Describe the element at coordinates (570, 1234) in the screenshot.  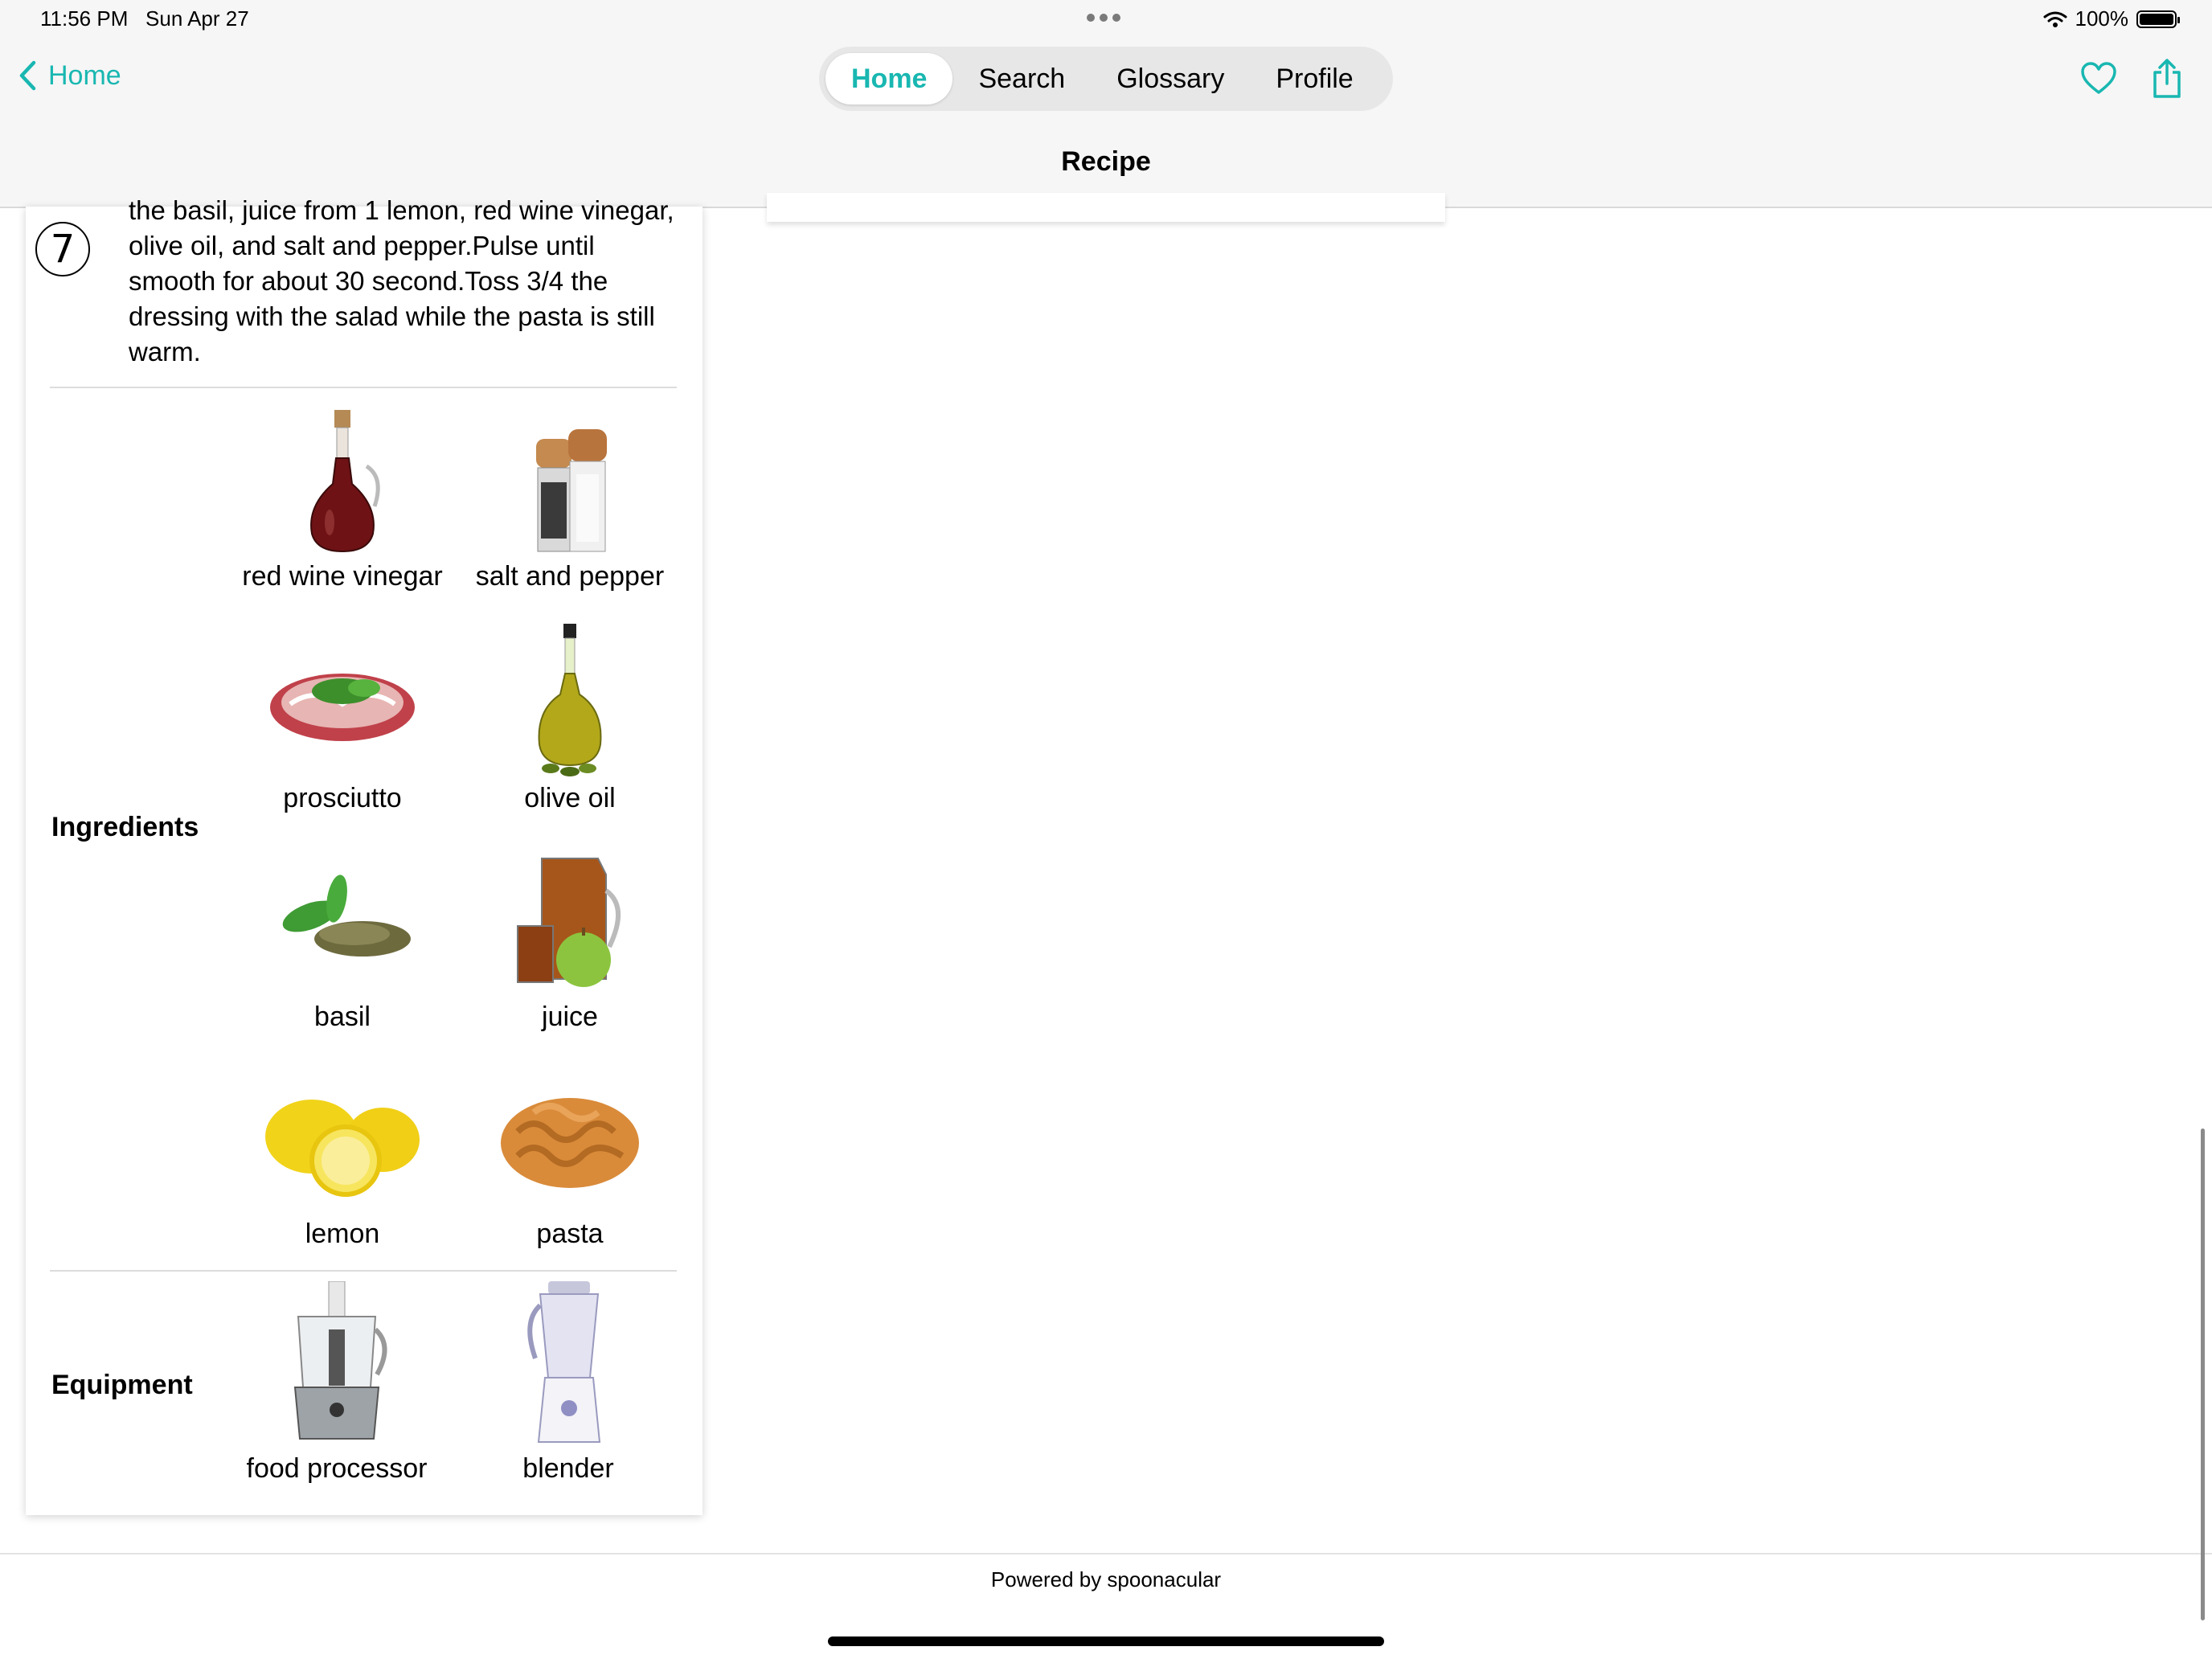
I see `ingredient-name: pasta` at that location.